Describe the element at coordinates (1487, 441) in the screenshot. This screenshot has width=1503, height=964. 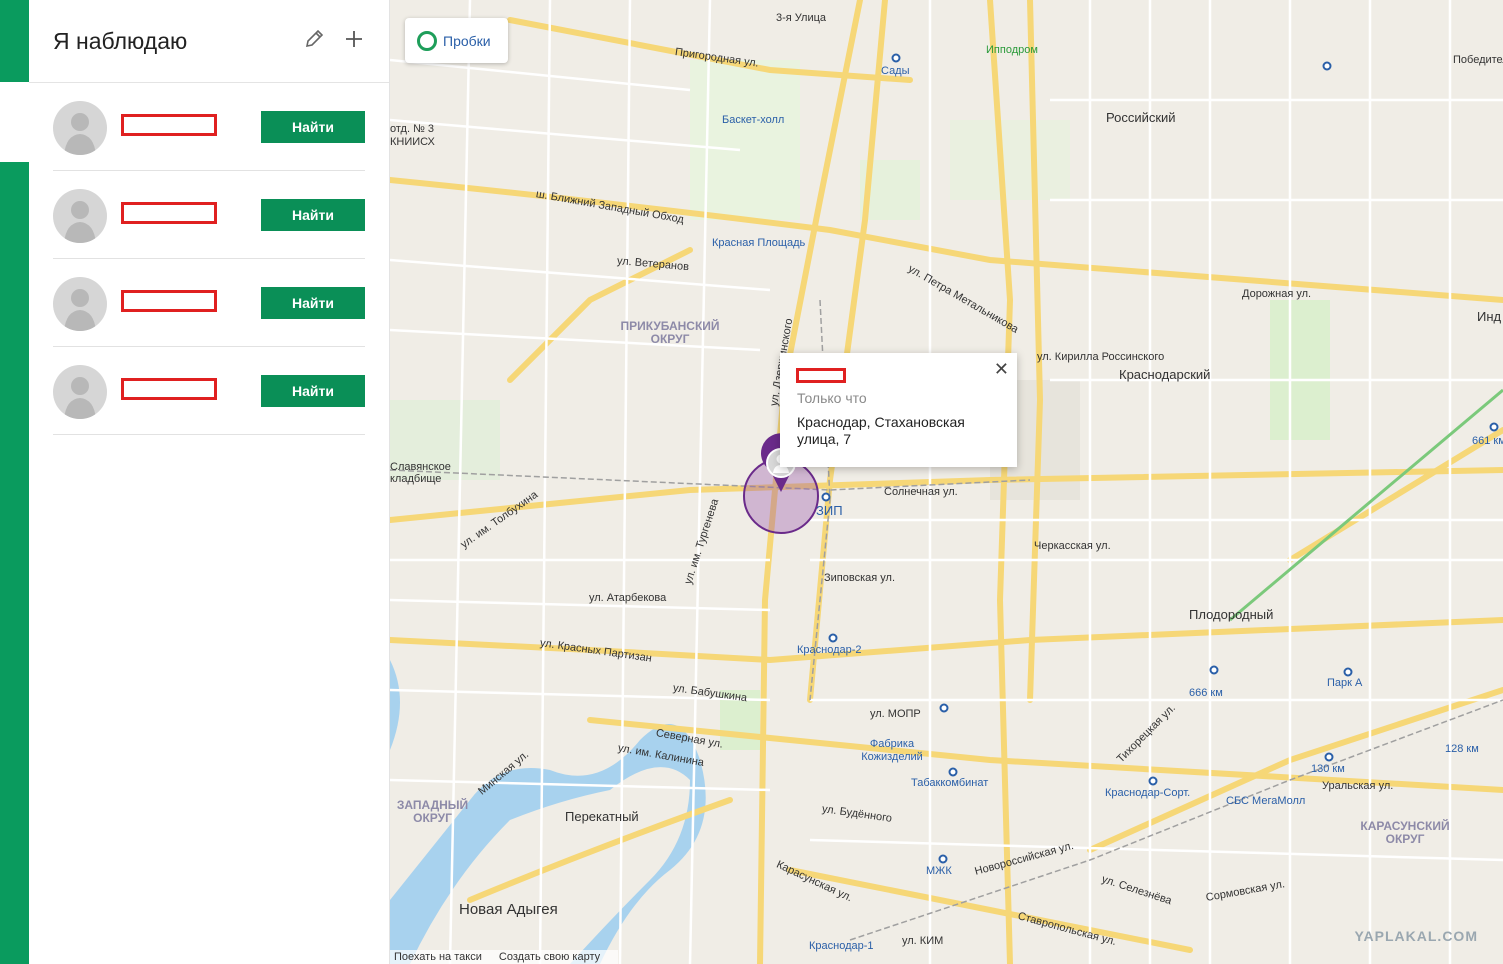
I see `map-label: 661 км` at that location.